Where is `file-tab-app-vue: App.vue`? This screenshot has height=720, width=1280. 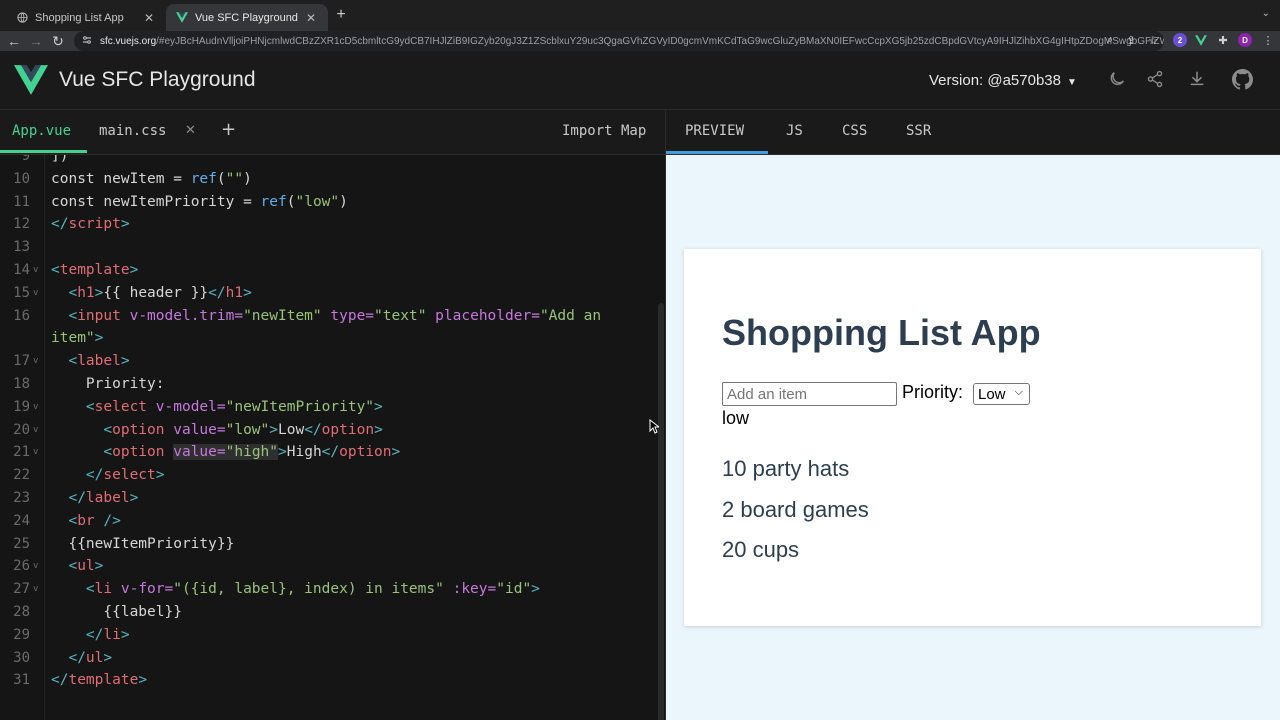
file-tab-app-vue: App.vue is located at coordinates (41, 131).